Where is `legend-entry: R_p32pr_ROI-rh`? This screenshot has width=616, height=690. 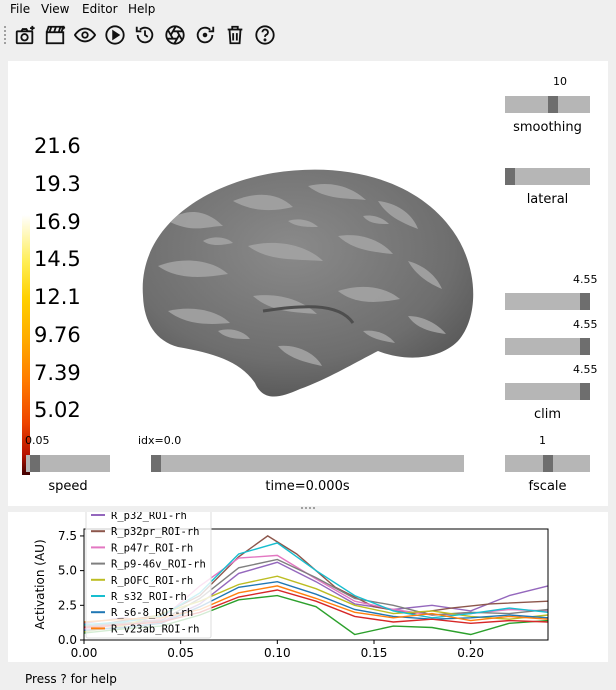 legend-entry: R_p32pr_ROI-rh is located at coordinates (155, 532).